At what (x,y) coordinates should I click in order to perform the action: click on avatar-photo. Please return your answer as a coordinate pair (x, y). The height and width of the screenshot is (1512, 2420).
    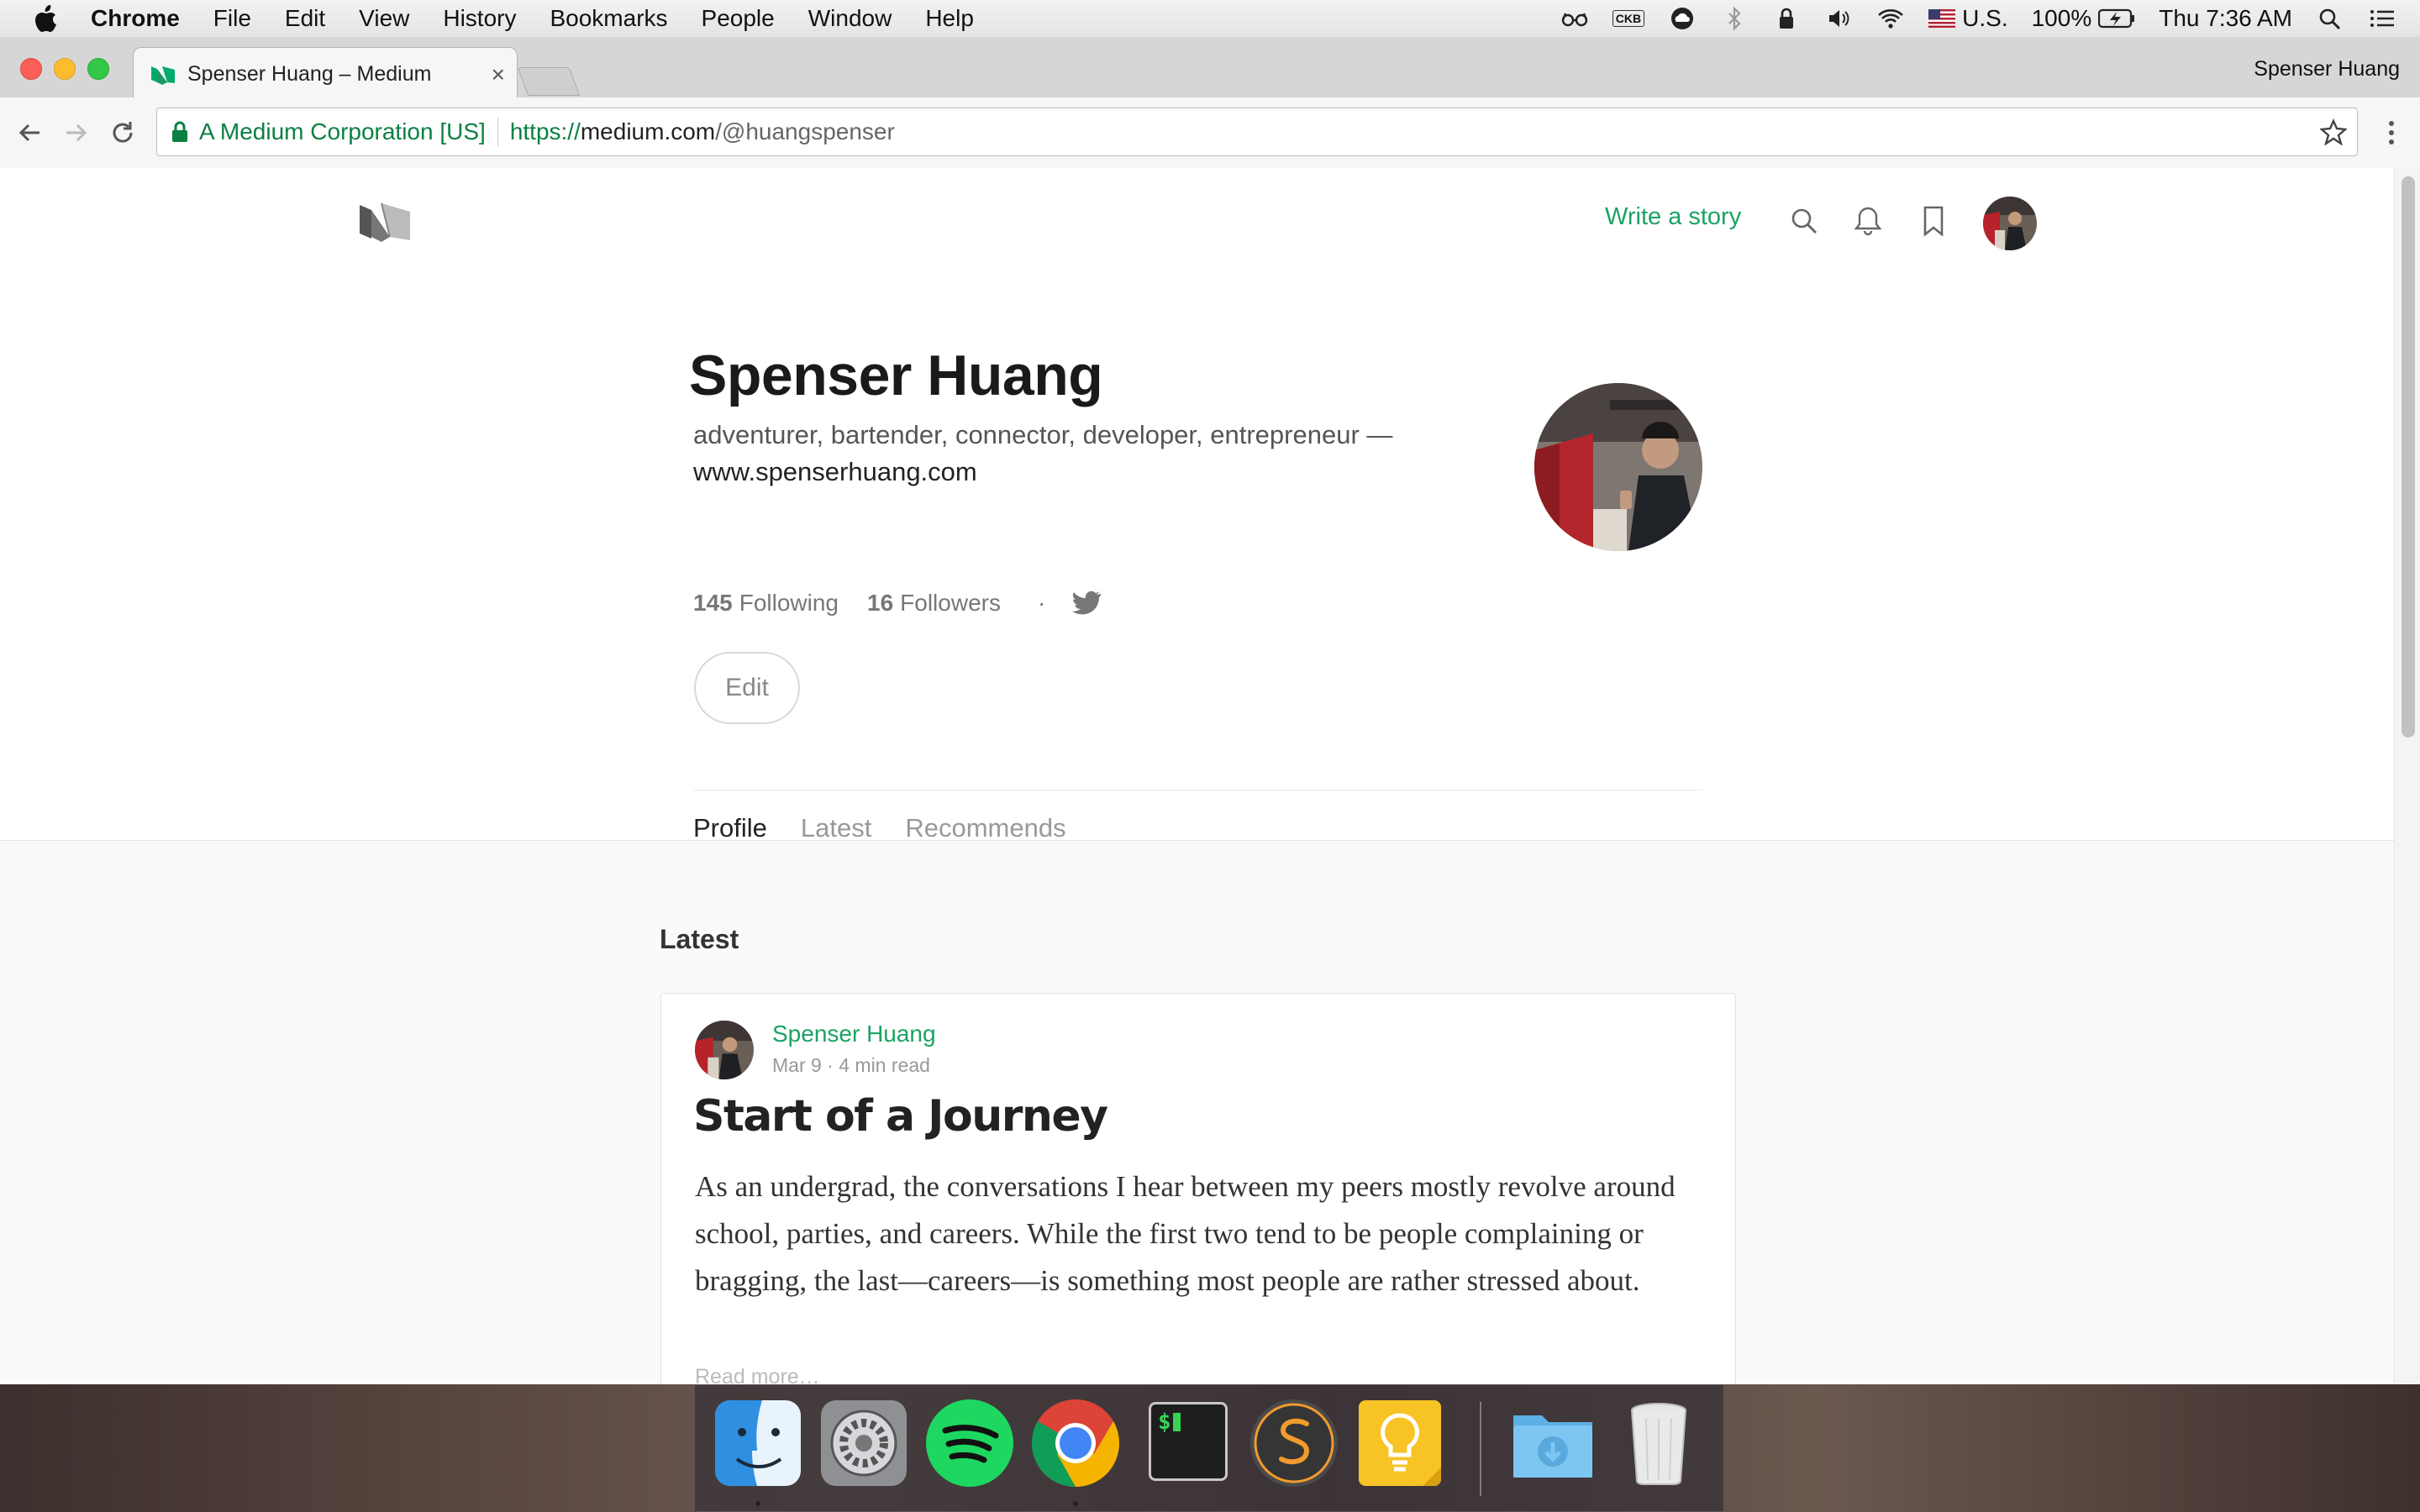
    Looking at the image, I should click on (2010, 223).